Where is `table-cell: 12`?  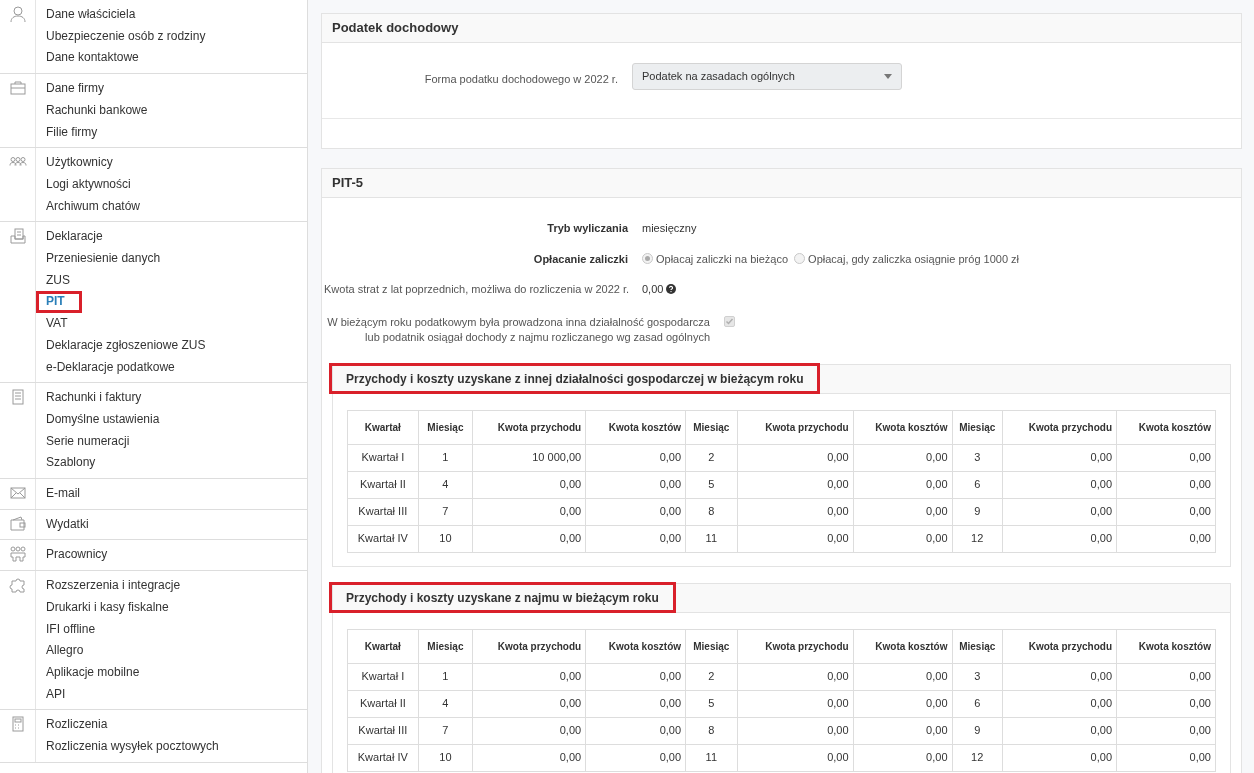 table-cell: 12 is located at coordinates (977, 538).